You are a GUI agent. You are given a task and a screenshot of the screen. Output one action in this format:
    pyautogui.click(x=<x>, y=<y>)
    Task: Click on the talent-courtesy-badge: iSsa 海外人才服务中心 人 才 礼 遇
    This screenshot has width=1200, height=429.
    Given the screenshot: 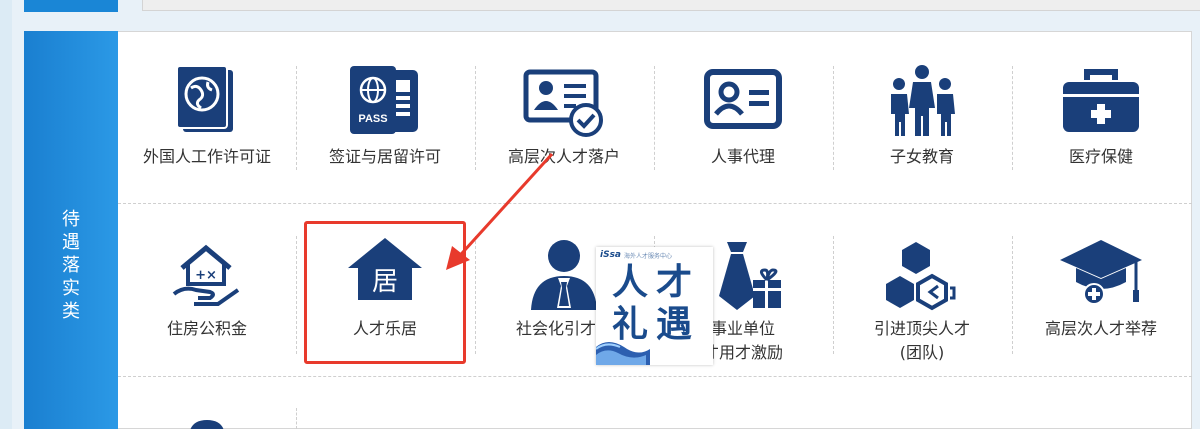 What is the action you would take?
    pyautogui.click(x=654, y=306)
    